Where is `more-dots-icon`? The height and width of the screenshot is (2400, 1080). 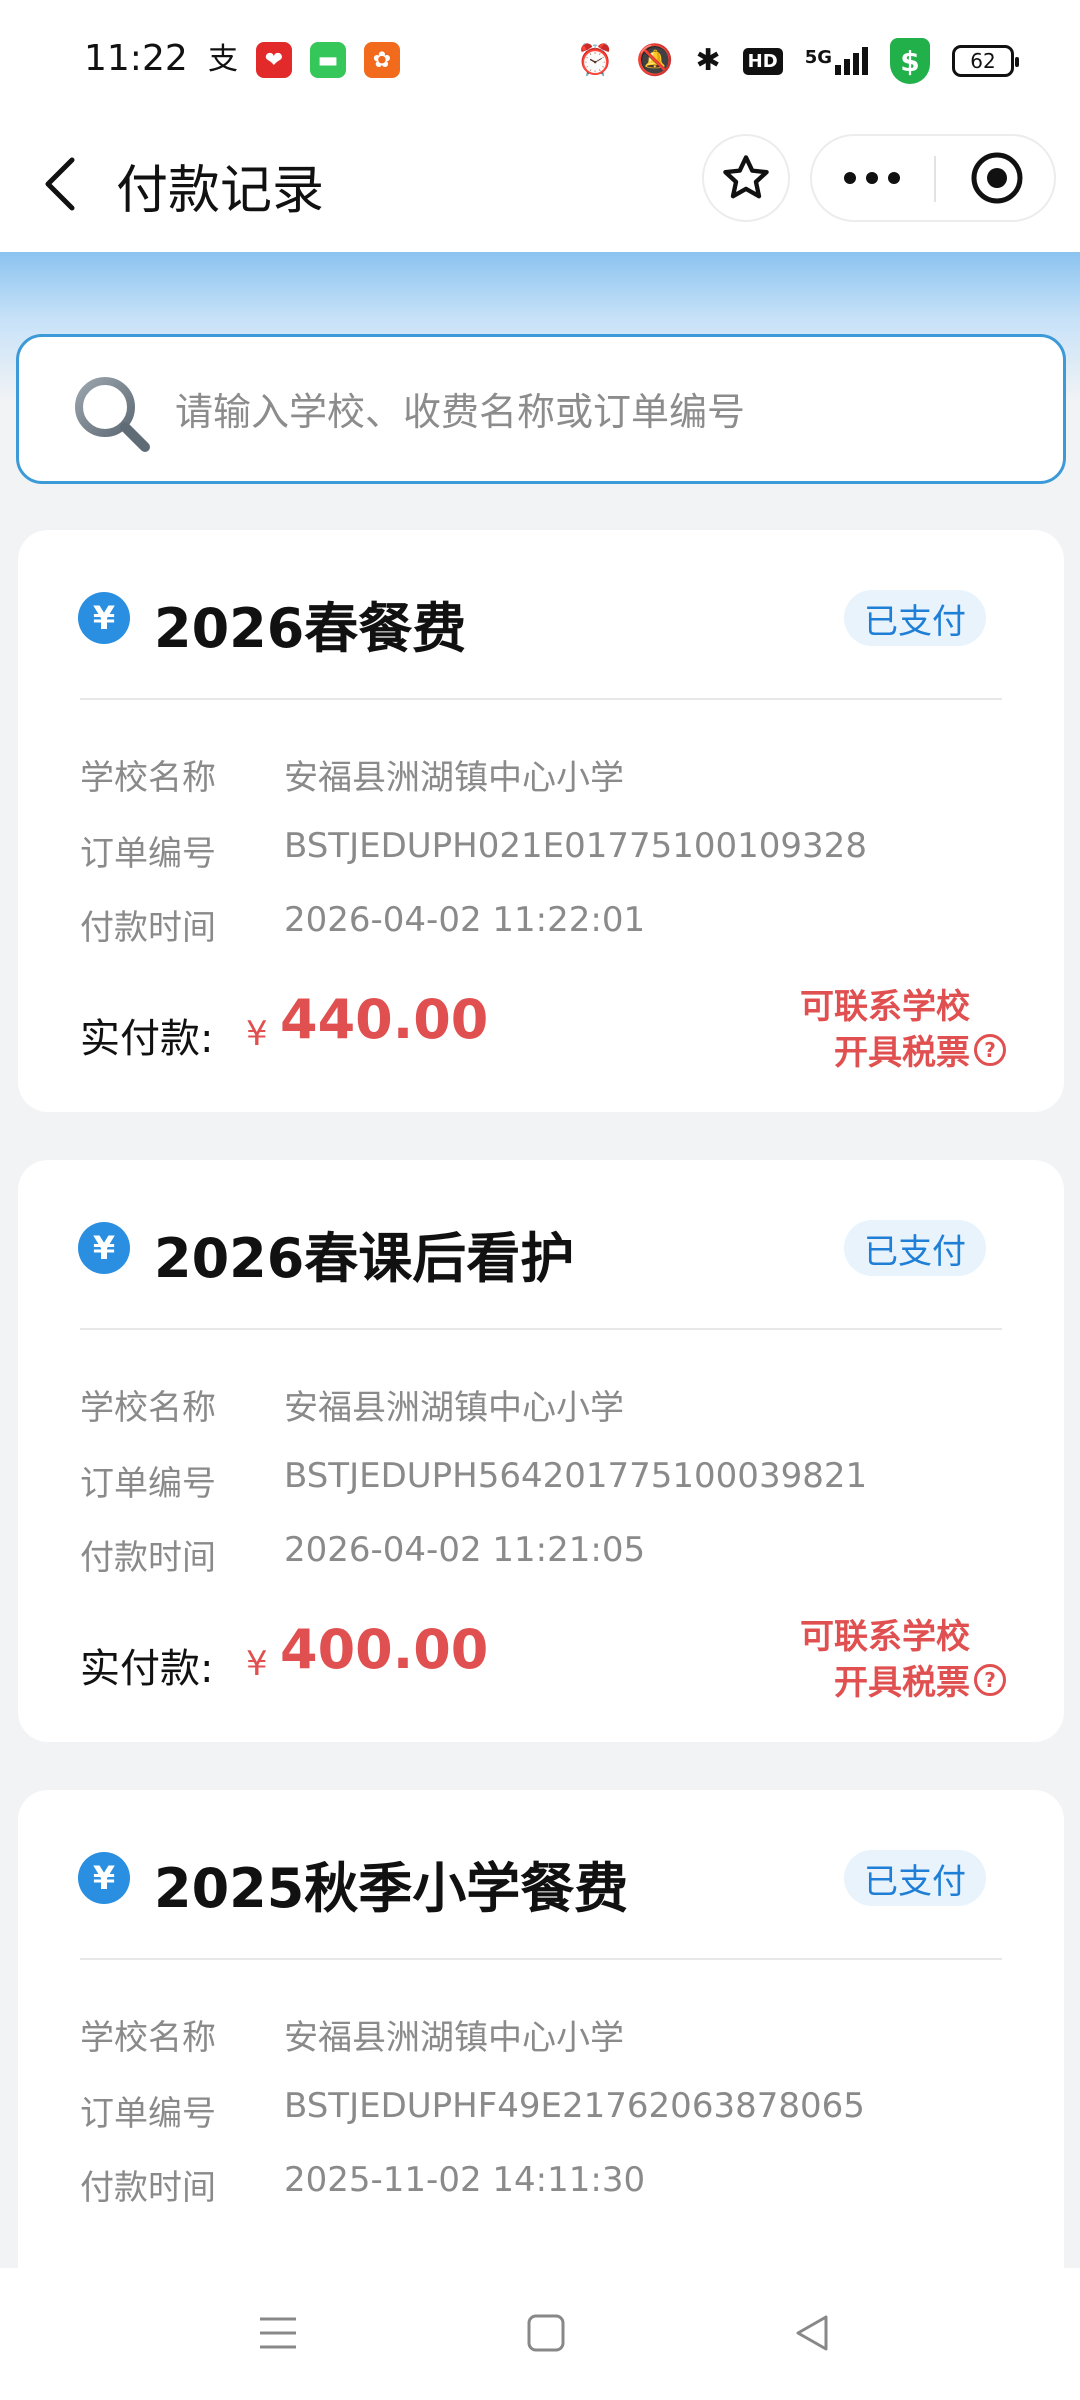 more-dots-icon is located at coordinates (872, 178).